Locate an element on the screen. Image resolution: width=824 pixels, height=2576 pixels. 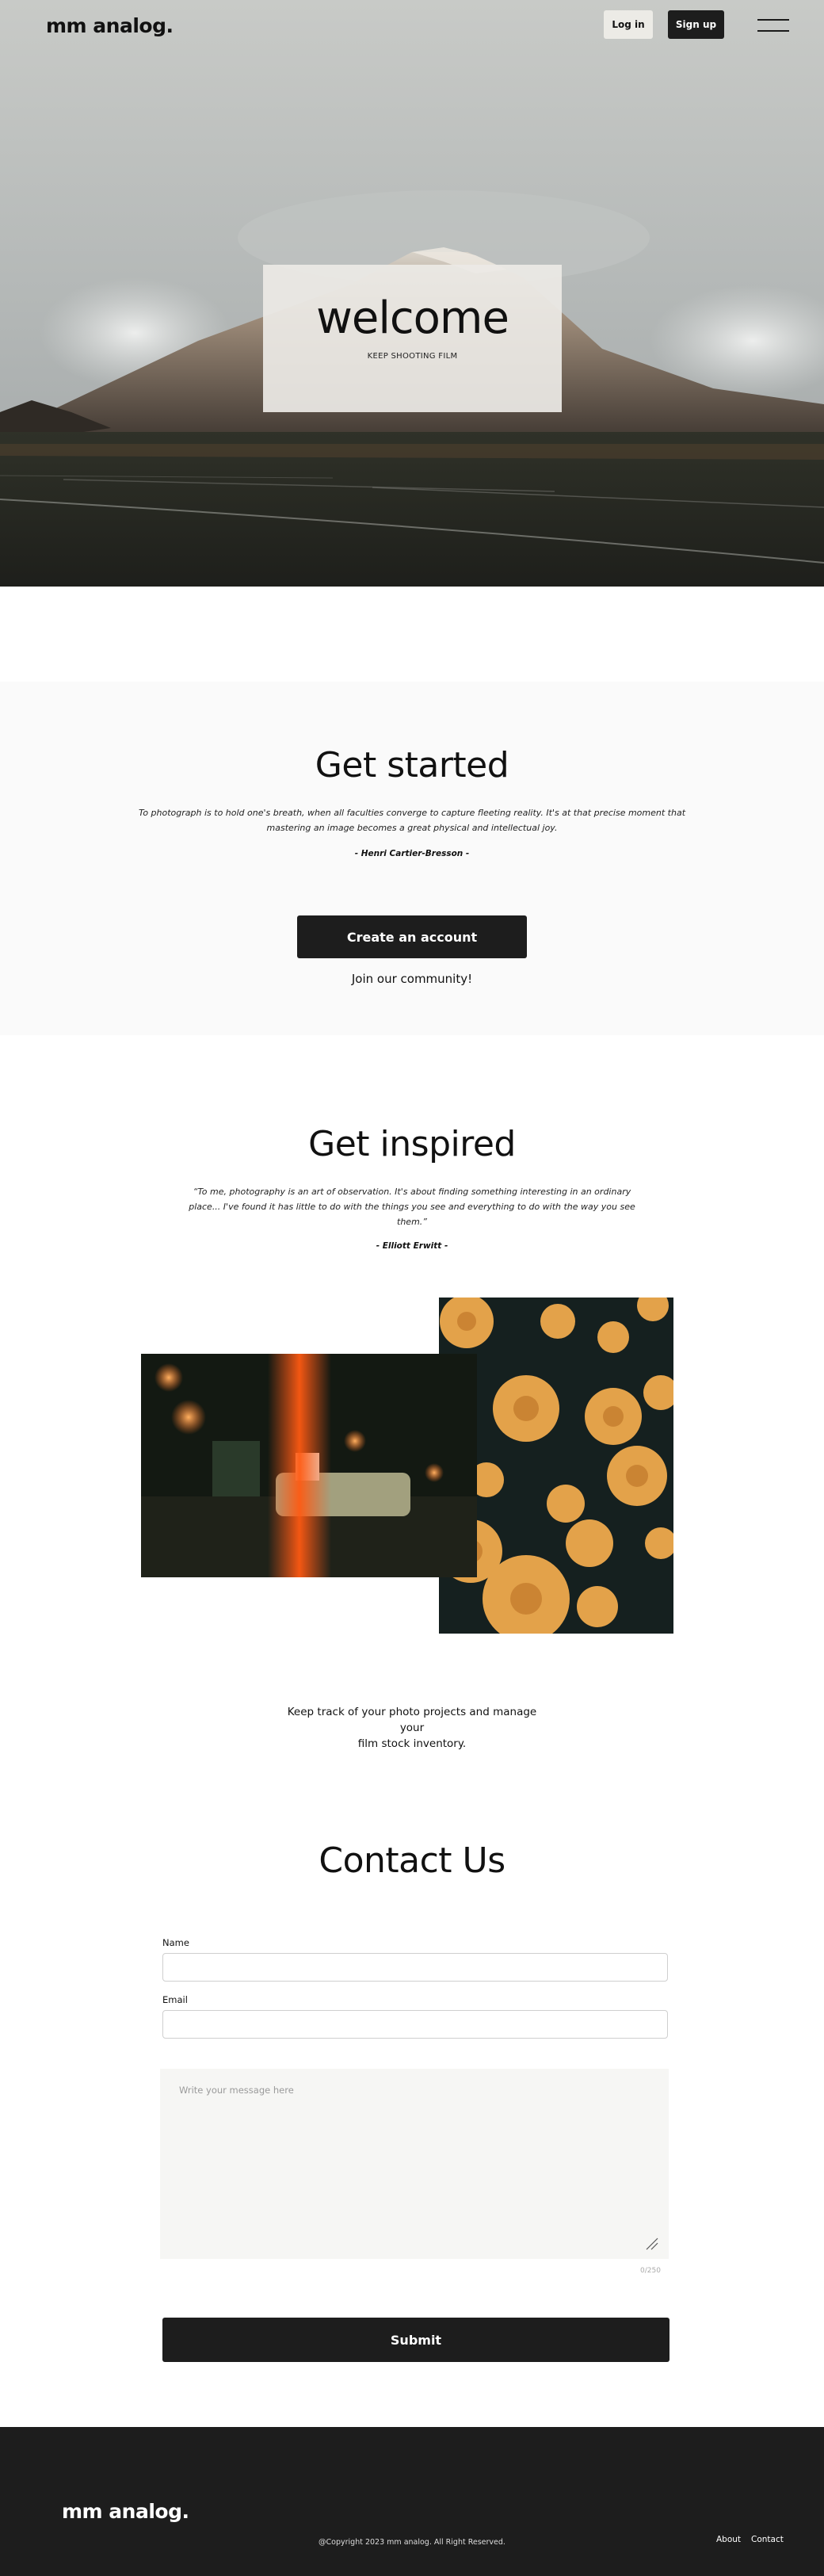
hero-subtitle: KEEP SHOOTING FILM is located at coordinates (412, 356).